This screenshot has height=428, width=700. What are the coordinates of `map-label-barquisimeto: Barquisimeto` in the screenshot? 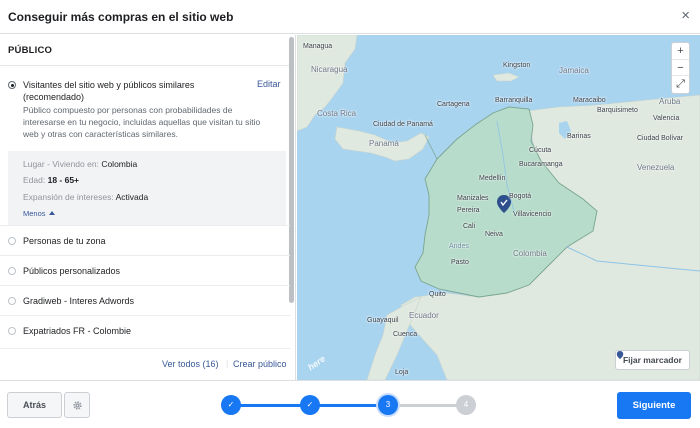 It's located at (617, 110).